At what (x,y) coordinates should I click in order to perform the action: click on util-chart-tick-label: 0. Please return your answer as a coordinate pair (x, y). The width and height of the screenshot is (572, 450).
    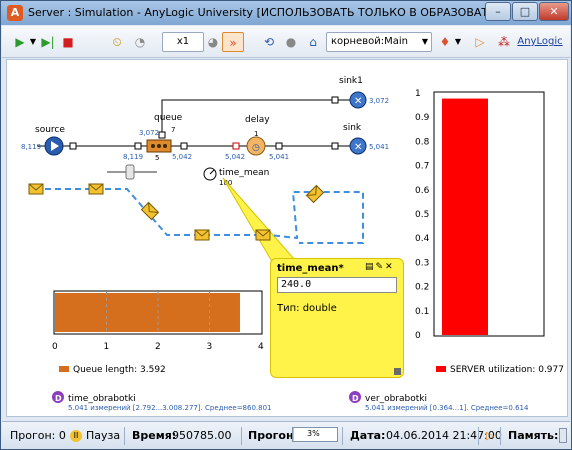
    Looking at the image, I should click on (418, 336).